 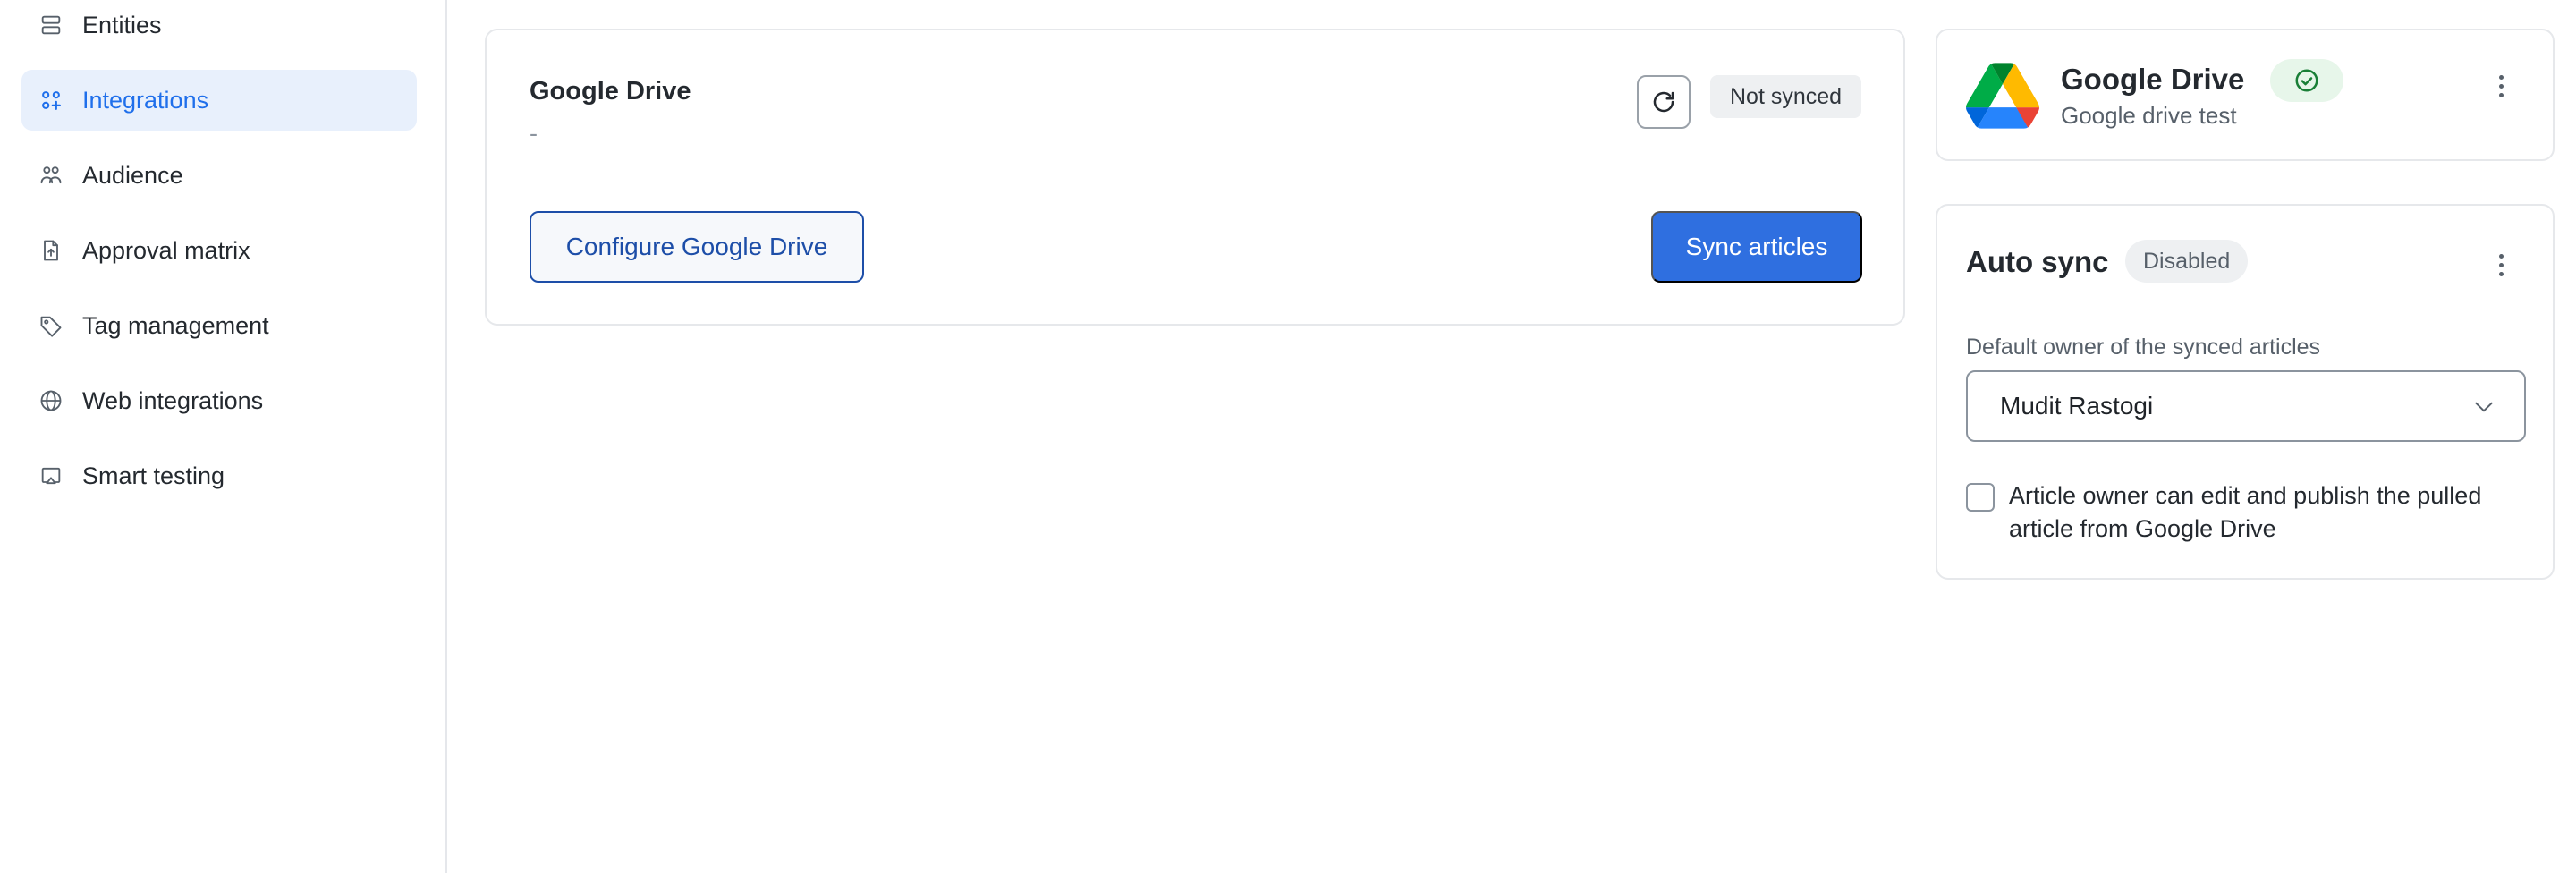 What do you see at coordinates (2501, 265) in the screenshot?
I see `auto-sync-more-icon` at bounding box center [2501, 265].